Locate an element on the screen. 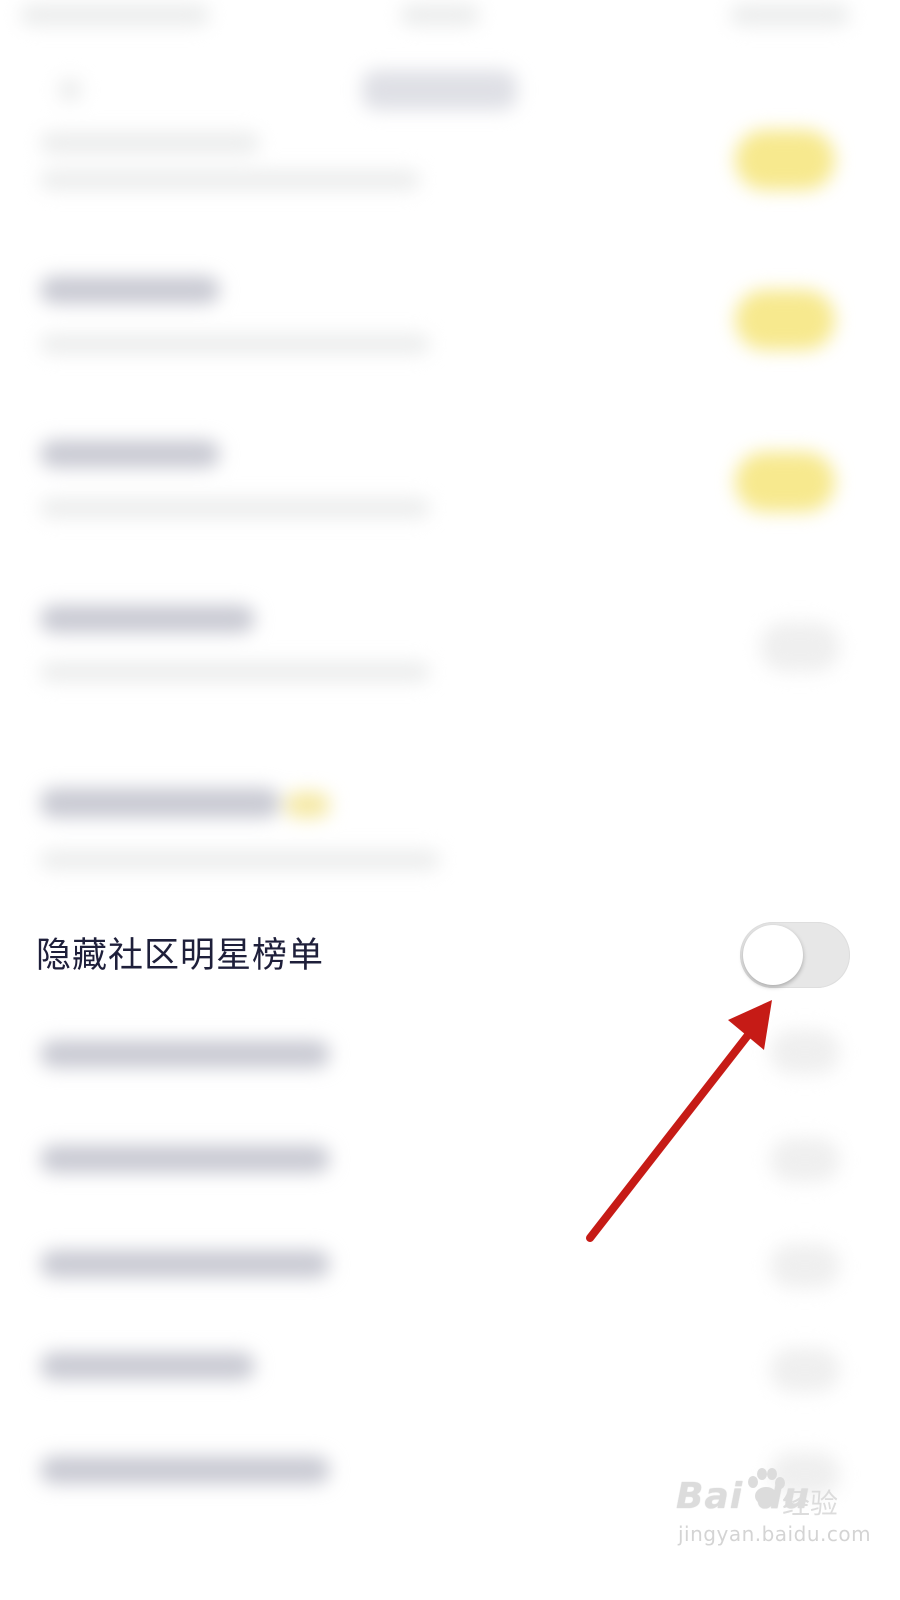  watermark-url: jingyan.baidu.com is located at coordinates (775, 1534).